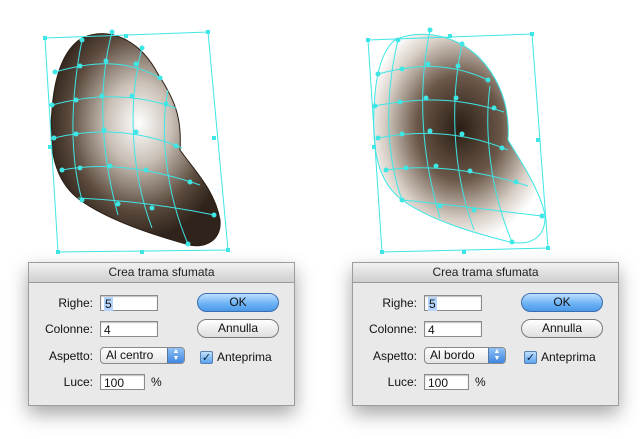 Image resolution: width=640 pixels, height=439 pixels. What do you see at coordinates (130, 355) in the screenshot?
I see `aspect-select-value: Al centro` at bounding box center [130, 355].